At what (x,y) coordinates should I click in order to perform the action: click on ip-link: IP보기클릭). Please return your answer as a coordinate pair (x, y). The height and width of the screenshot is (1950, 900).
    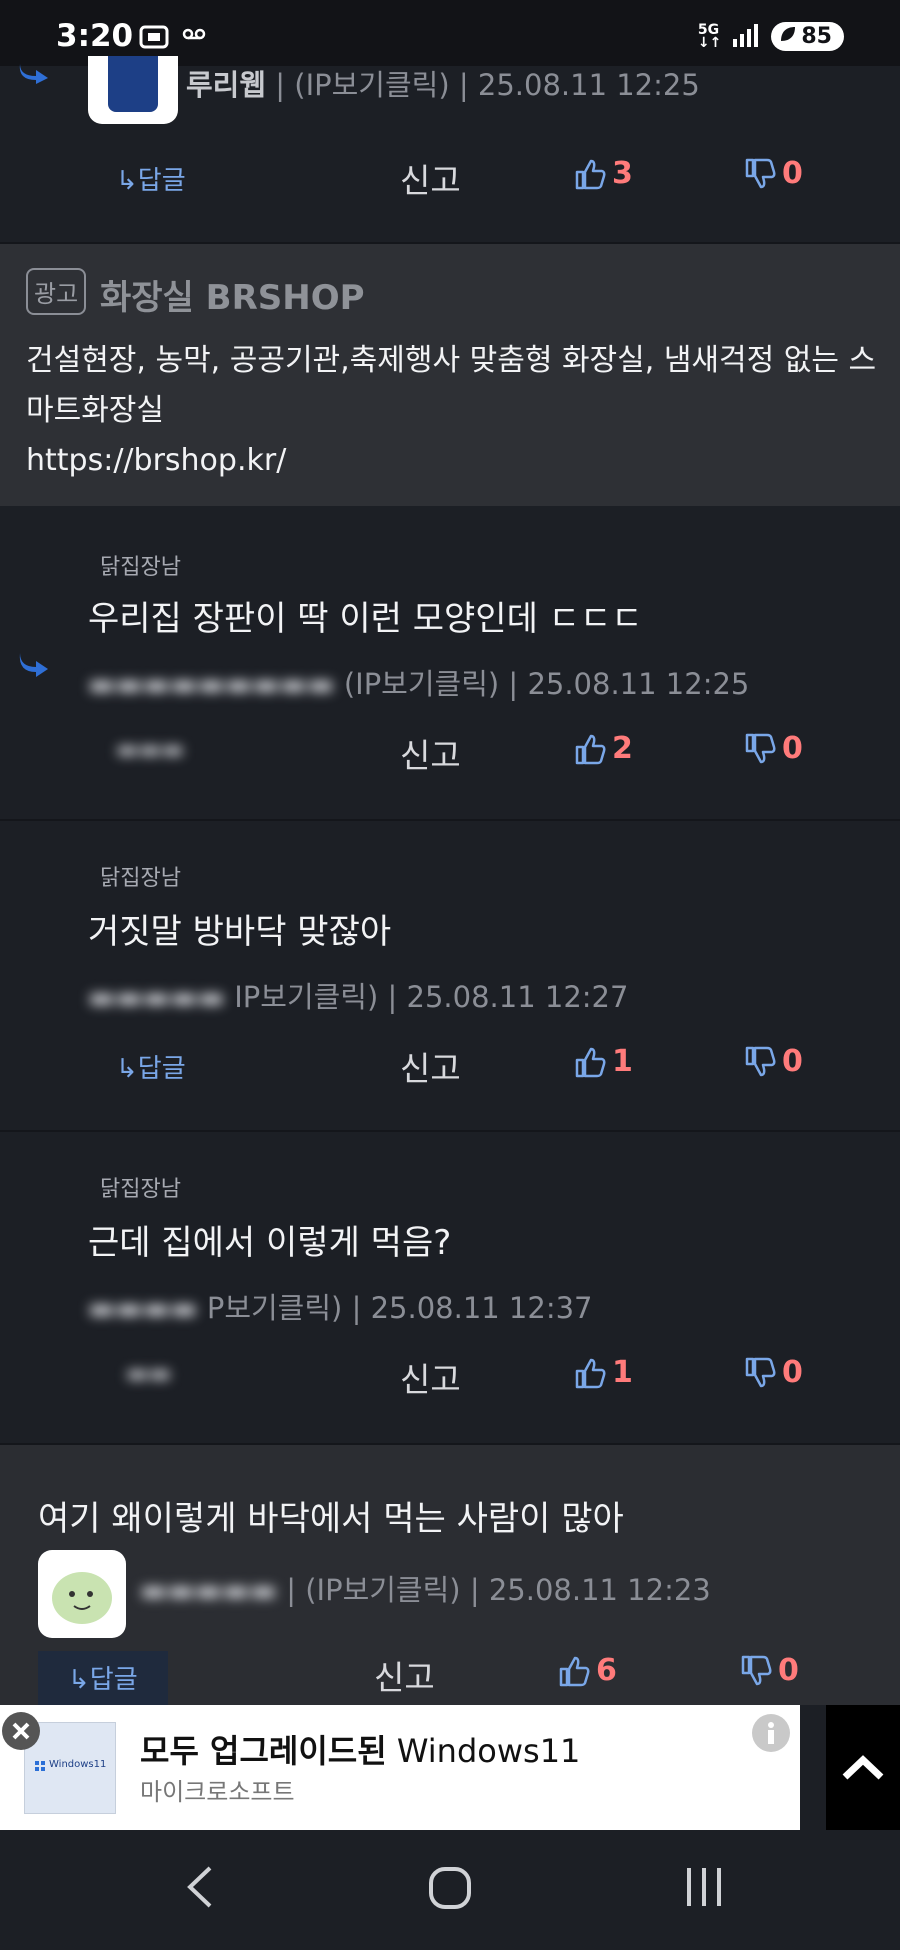
    Looking at the image, I should click on (306, 997).